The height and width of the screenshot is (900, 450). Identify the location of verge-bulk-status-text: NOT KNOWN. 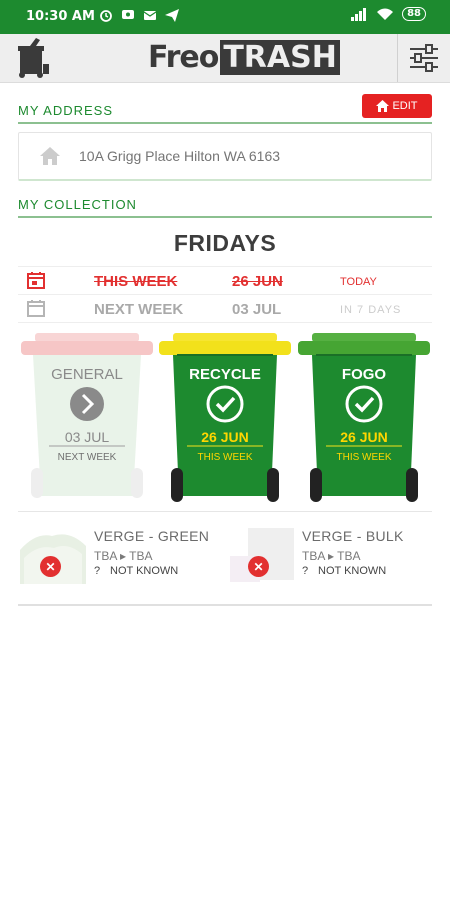
(352, 571).